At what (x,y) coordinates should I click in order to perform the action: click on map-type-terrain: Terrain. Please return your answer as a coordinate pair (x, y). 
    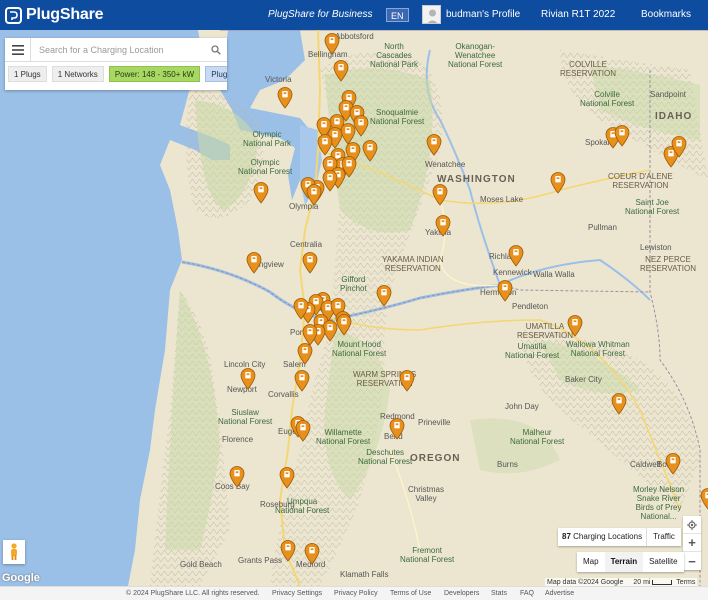
    Looking at the image, I should click on (624, 562).